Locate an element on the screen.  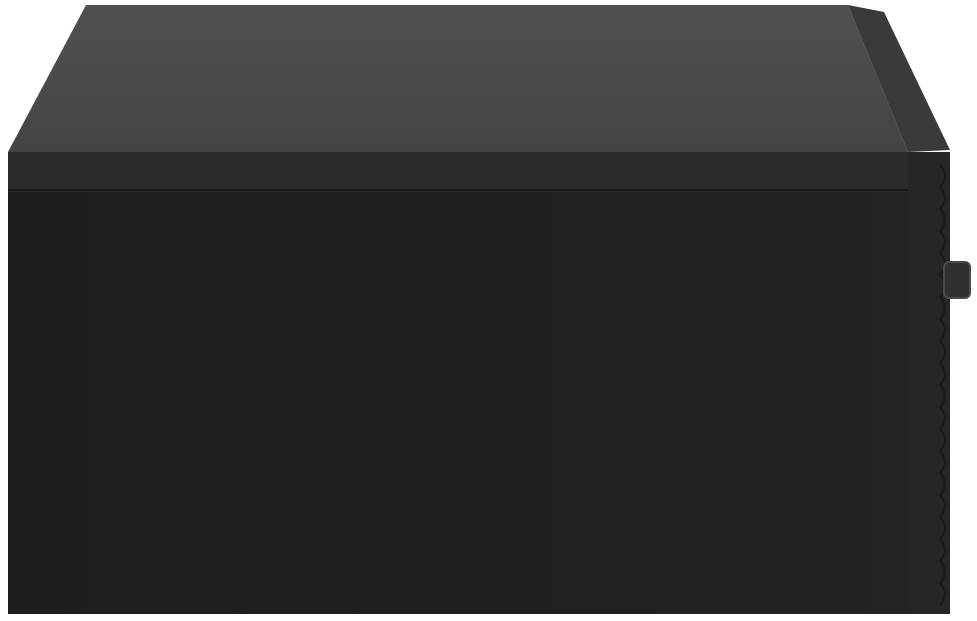
drawer-handle is located at coordinates (957, 280).